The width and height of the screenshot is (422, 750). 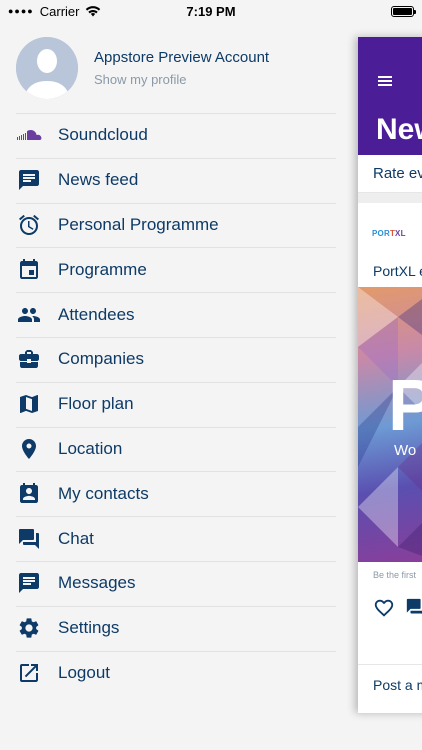 I want to click on carrier-label: Carrier, so click(x=59, y=11).